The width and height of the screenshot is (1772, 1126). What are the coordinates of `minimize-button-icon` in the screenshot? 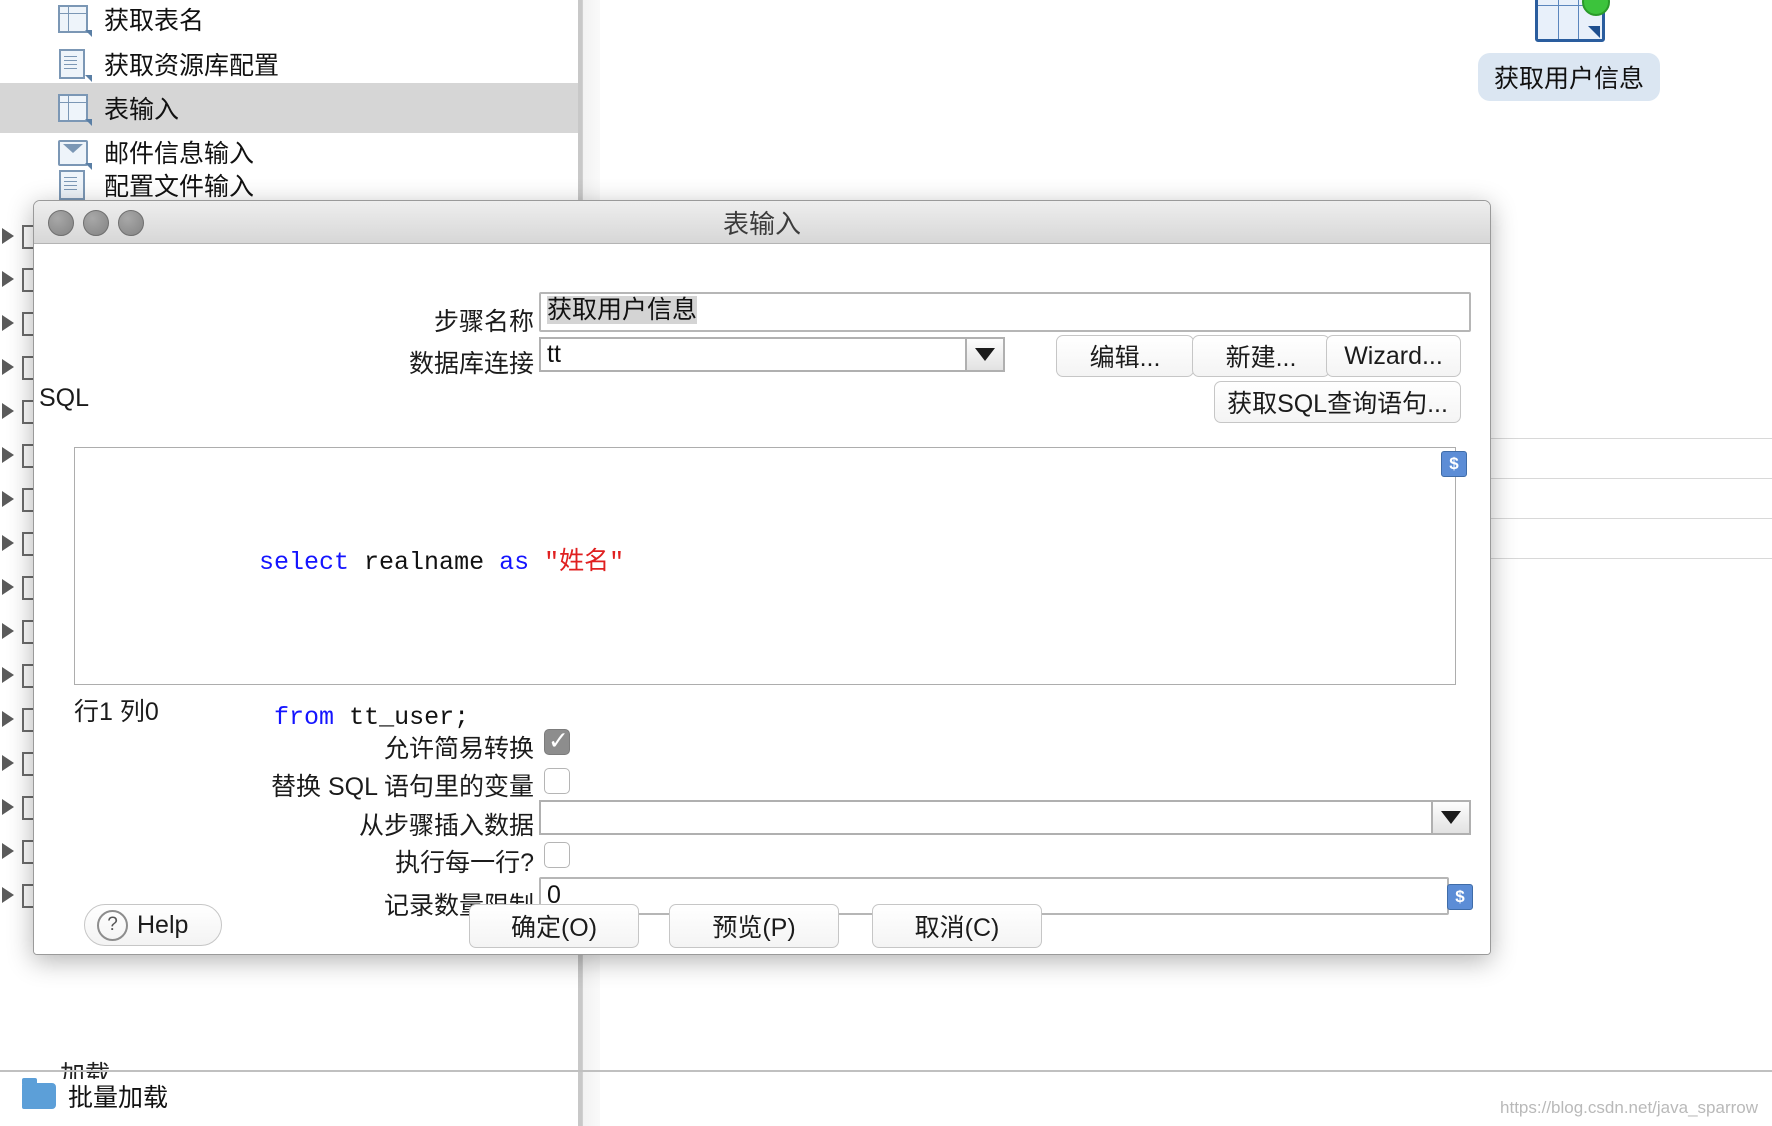 It's located at (96, 223).